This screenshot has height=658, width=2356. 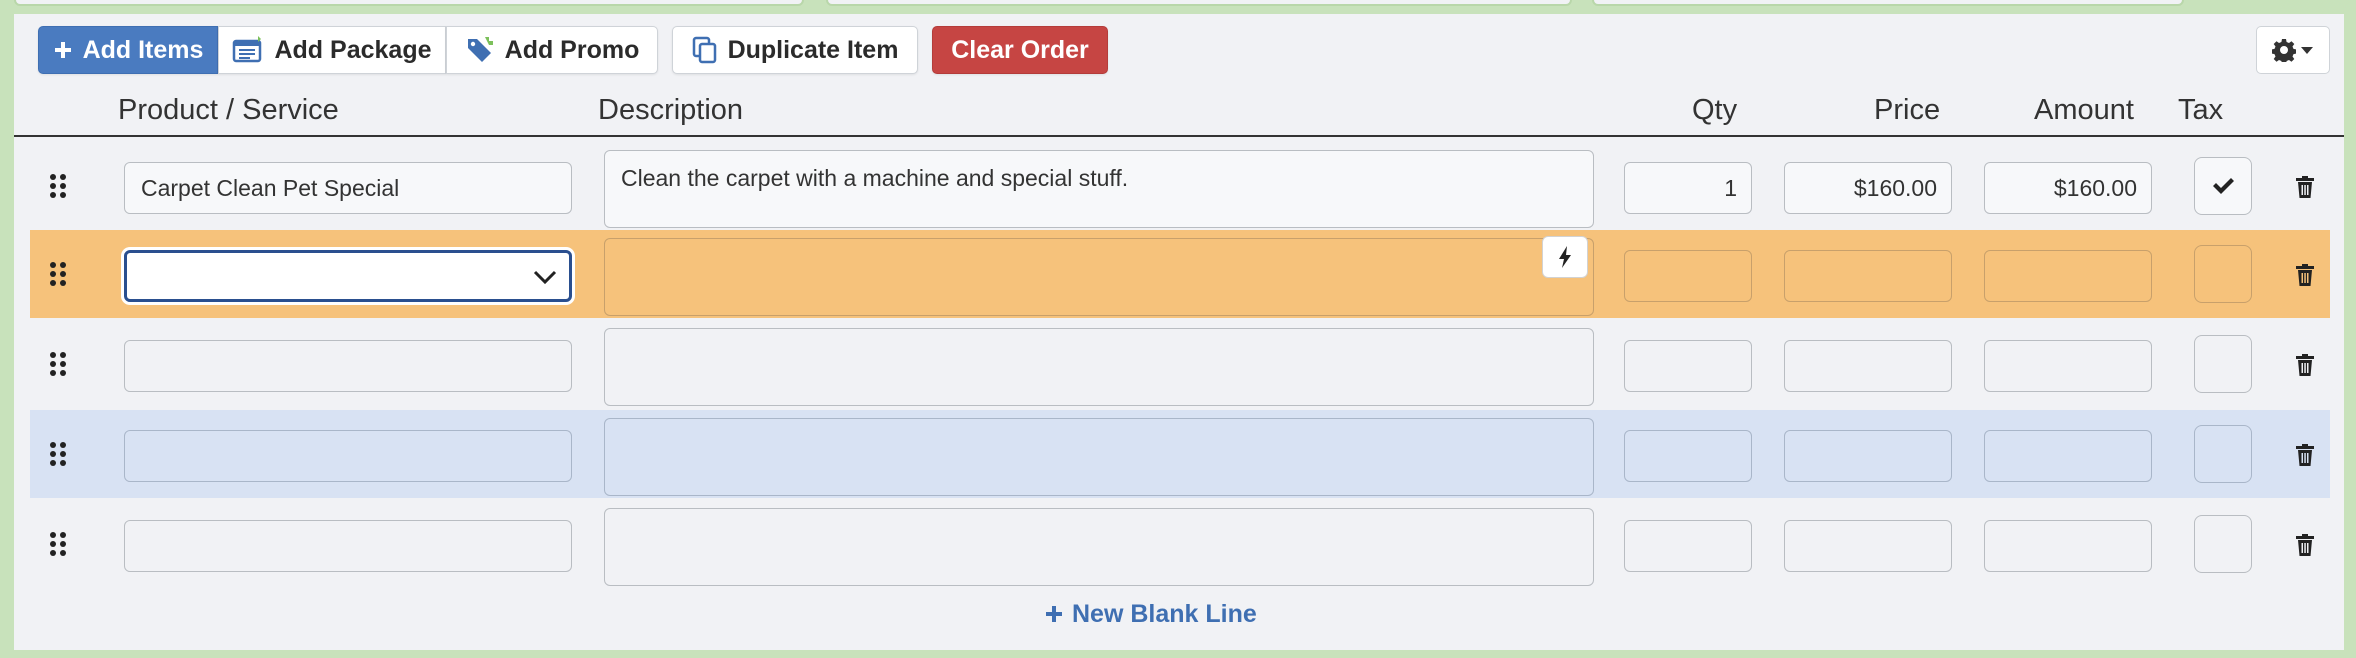 I want to click on price-input: $160.00, so click(x=1868, y=188).